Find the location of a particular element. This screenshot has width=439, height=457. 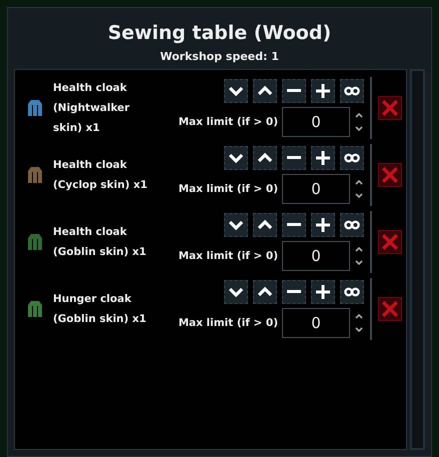

recipe-name: Hunger cloak (Goblin skin) x1 is located at coordinates (100, 309).